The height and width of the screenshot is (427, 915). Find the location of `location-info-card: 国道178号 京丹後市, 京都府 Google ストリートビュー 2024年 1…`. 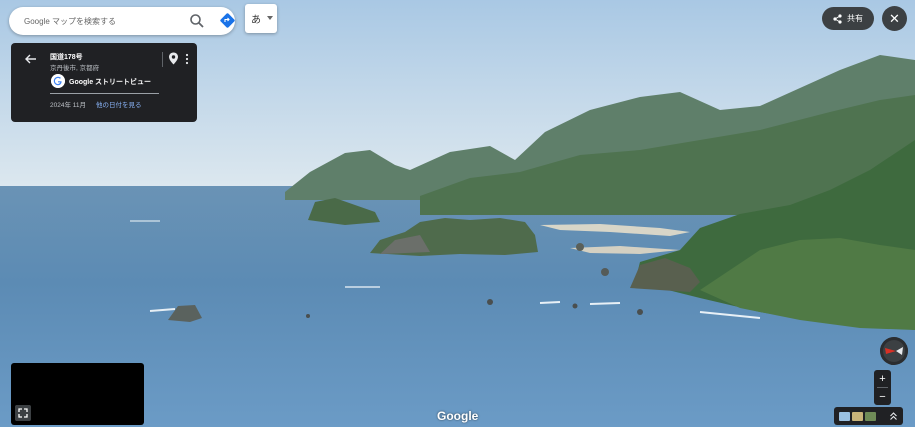

location-info-card: 国道178号 京丹後市, 京都府 Google ストリートビュー 2024年 1… is located at coordinates (104, 82).